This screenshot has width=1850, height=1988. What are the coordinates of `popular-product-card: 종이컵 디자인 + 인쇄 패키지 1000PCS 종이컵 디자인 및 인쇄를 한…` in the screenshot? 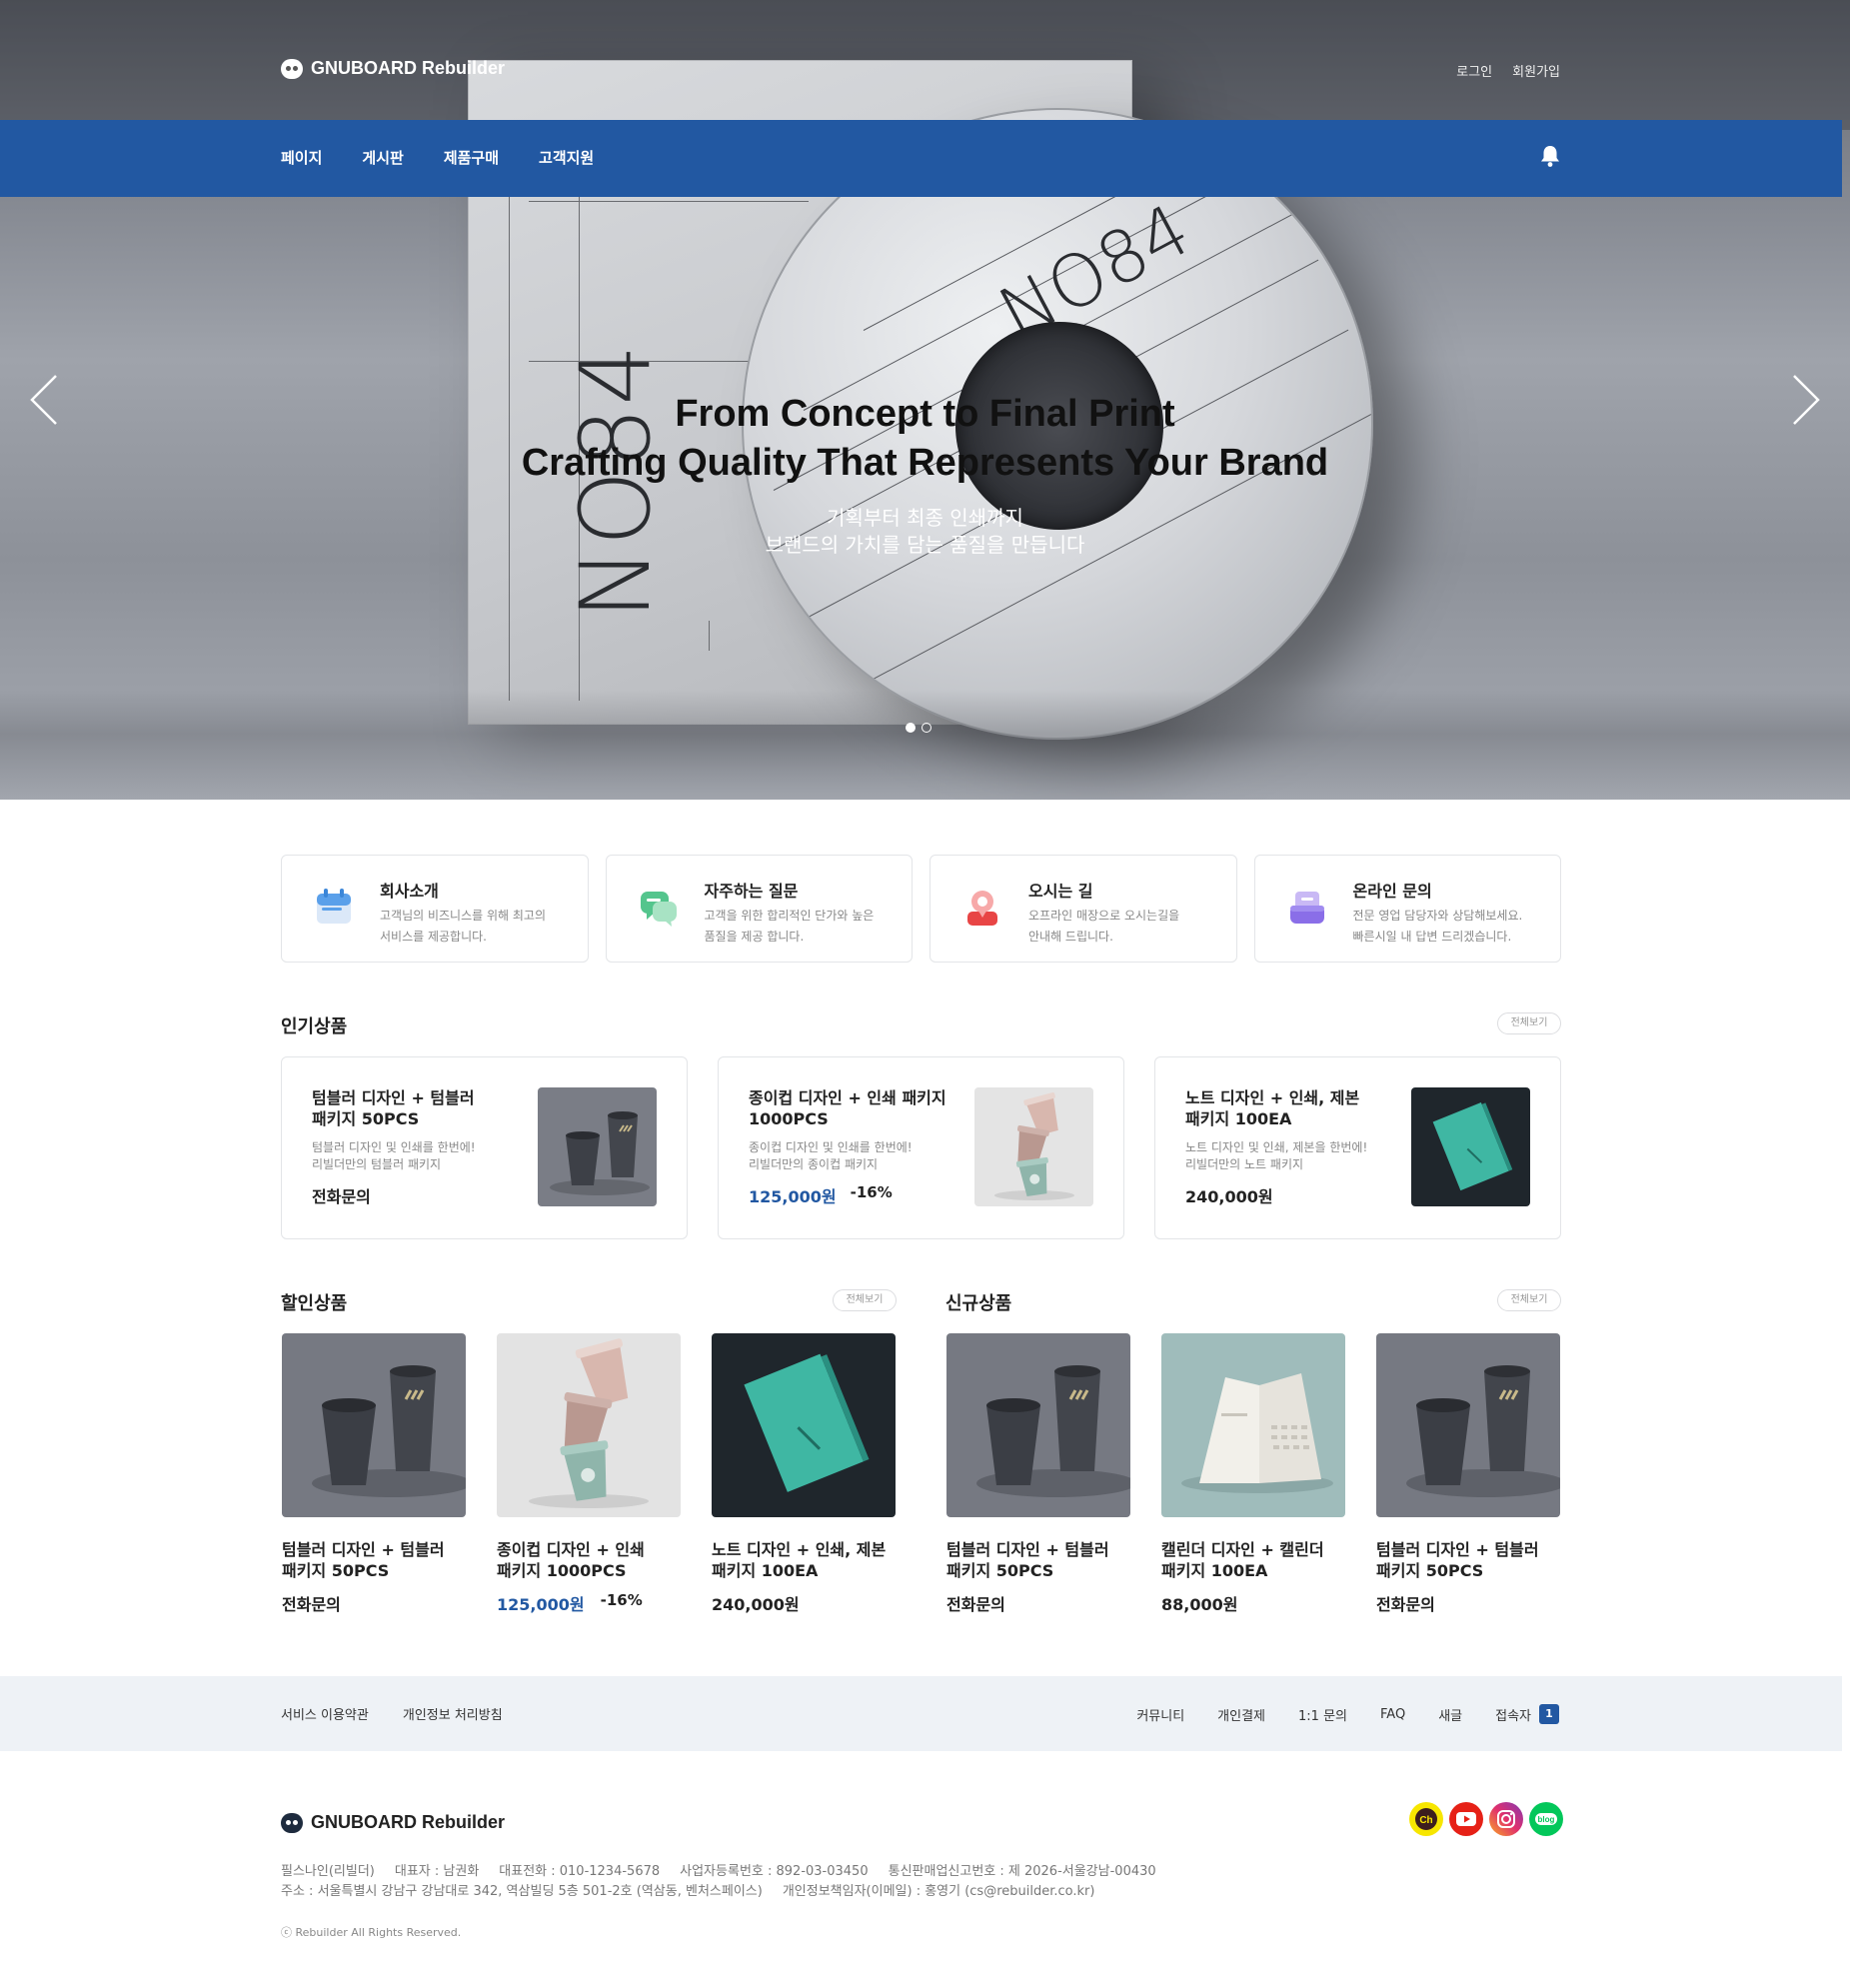 It's located at (921, 1147).